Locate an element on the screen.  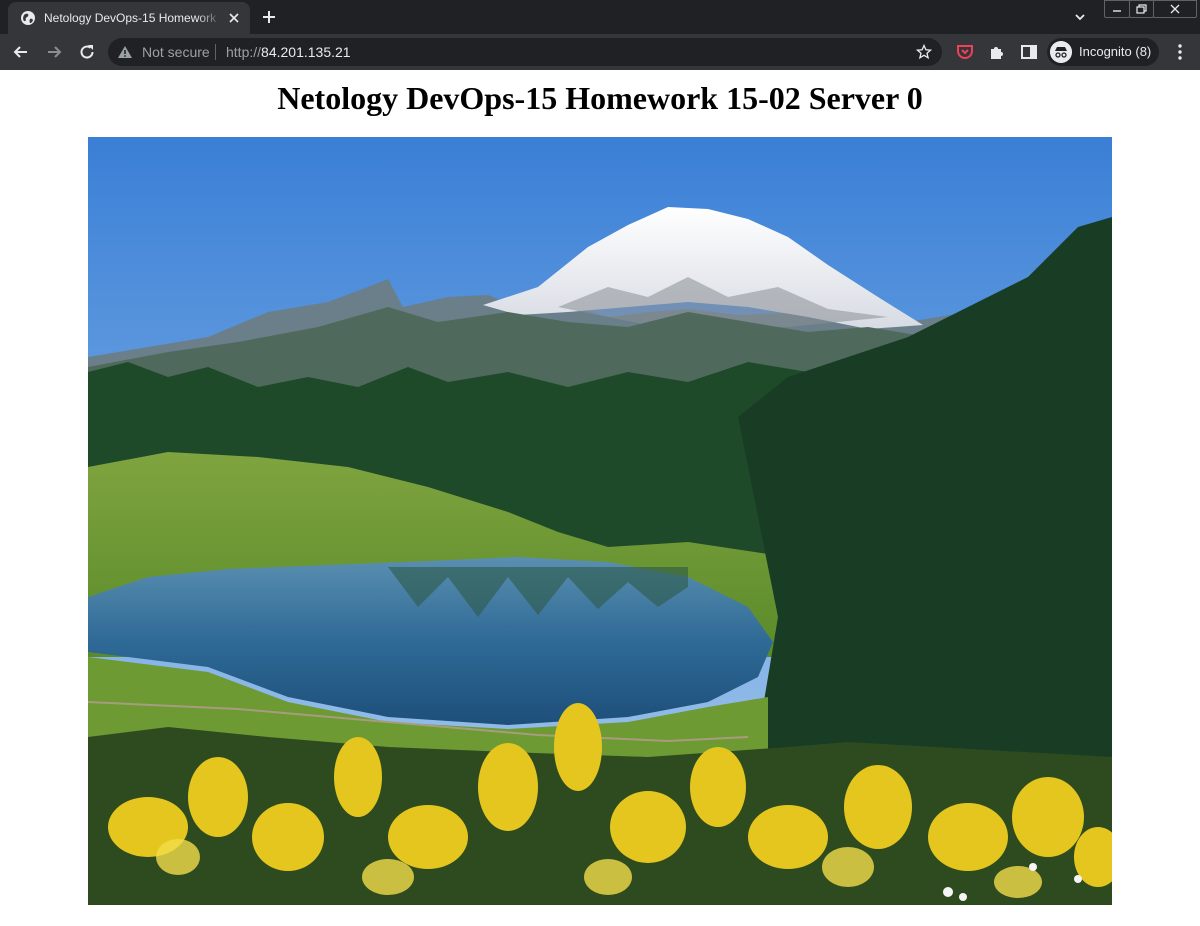
close-tab-icon is located at coordinates (234, 18).